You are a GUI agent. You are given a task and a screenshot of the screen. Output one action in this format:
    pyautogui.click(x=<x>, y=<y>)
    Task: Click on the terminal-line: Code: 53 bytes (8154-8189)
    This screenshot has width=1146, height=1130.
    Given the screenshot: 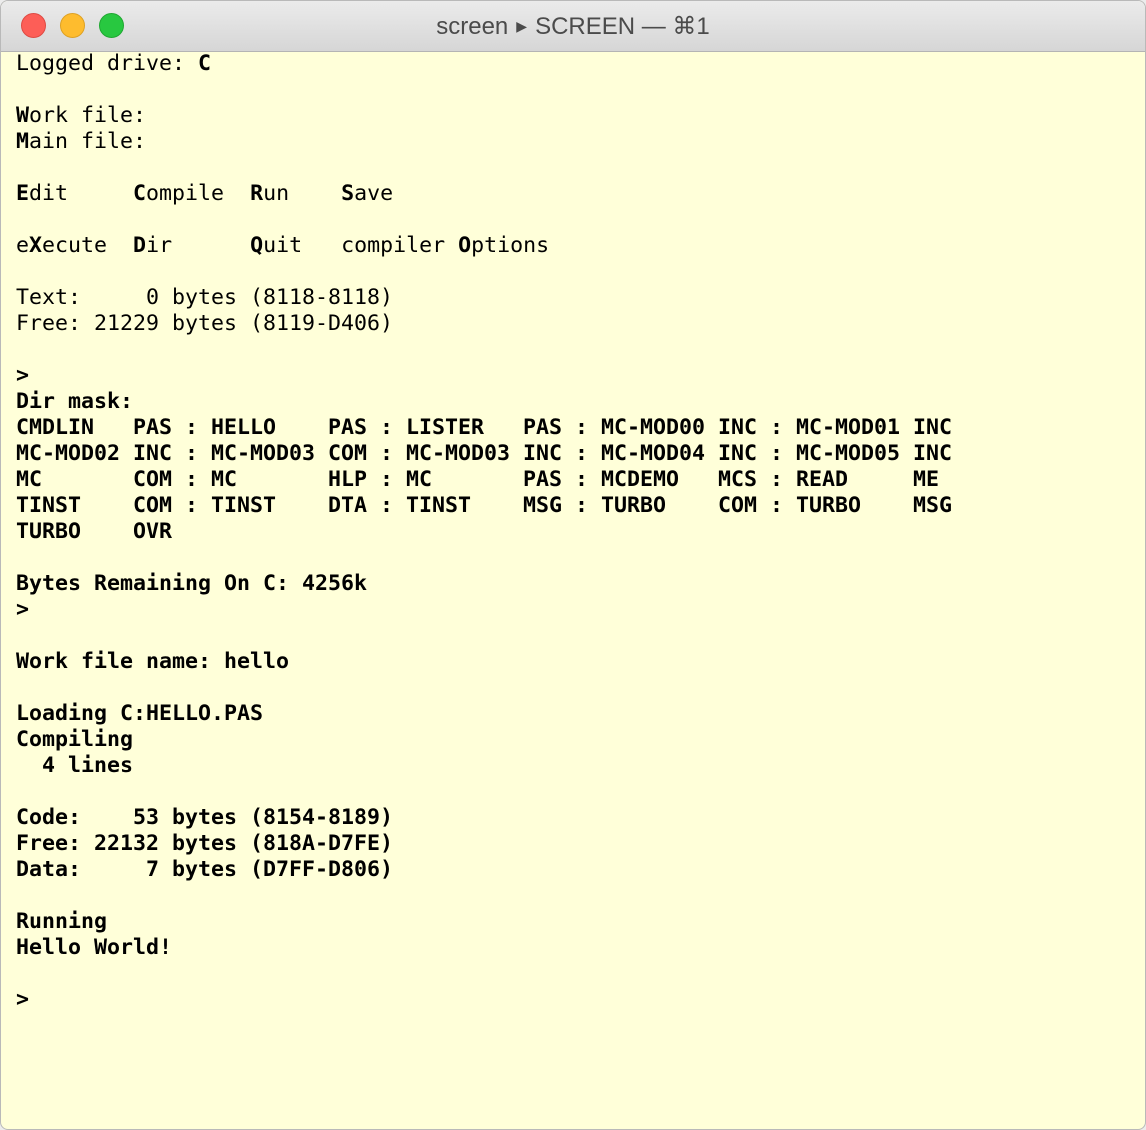 What is the action you would take?
    pyautogui.click(x=576, y=818)
    